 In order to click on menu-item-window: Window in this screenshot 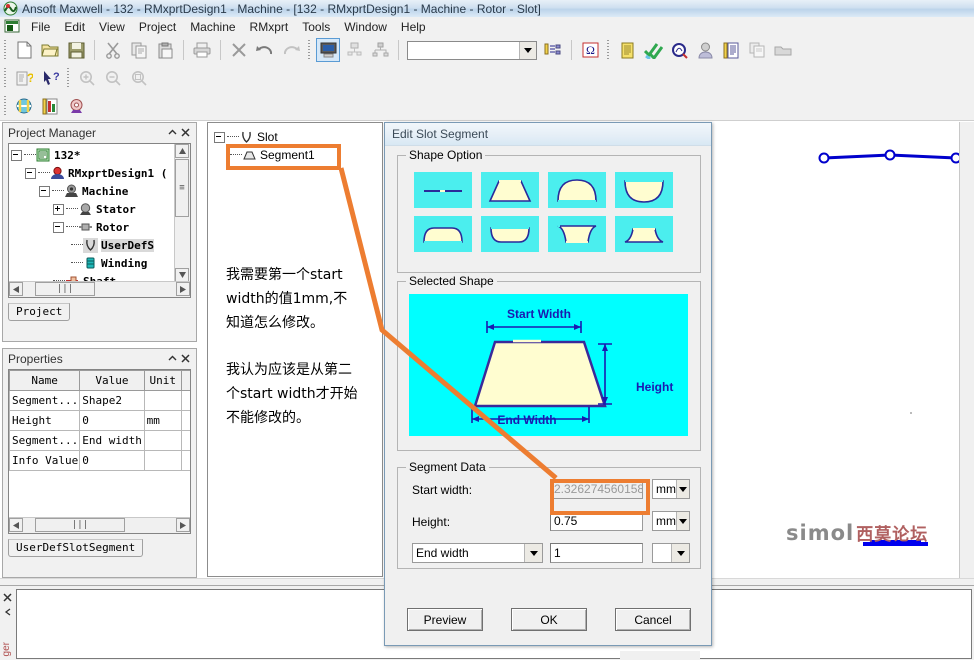, I will do `click(365, 27)`.